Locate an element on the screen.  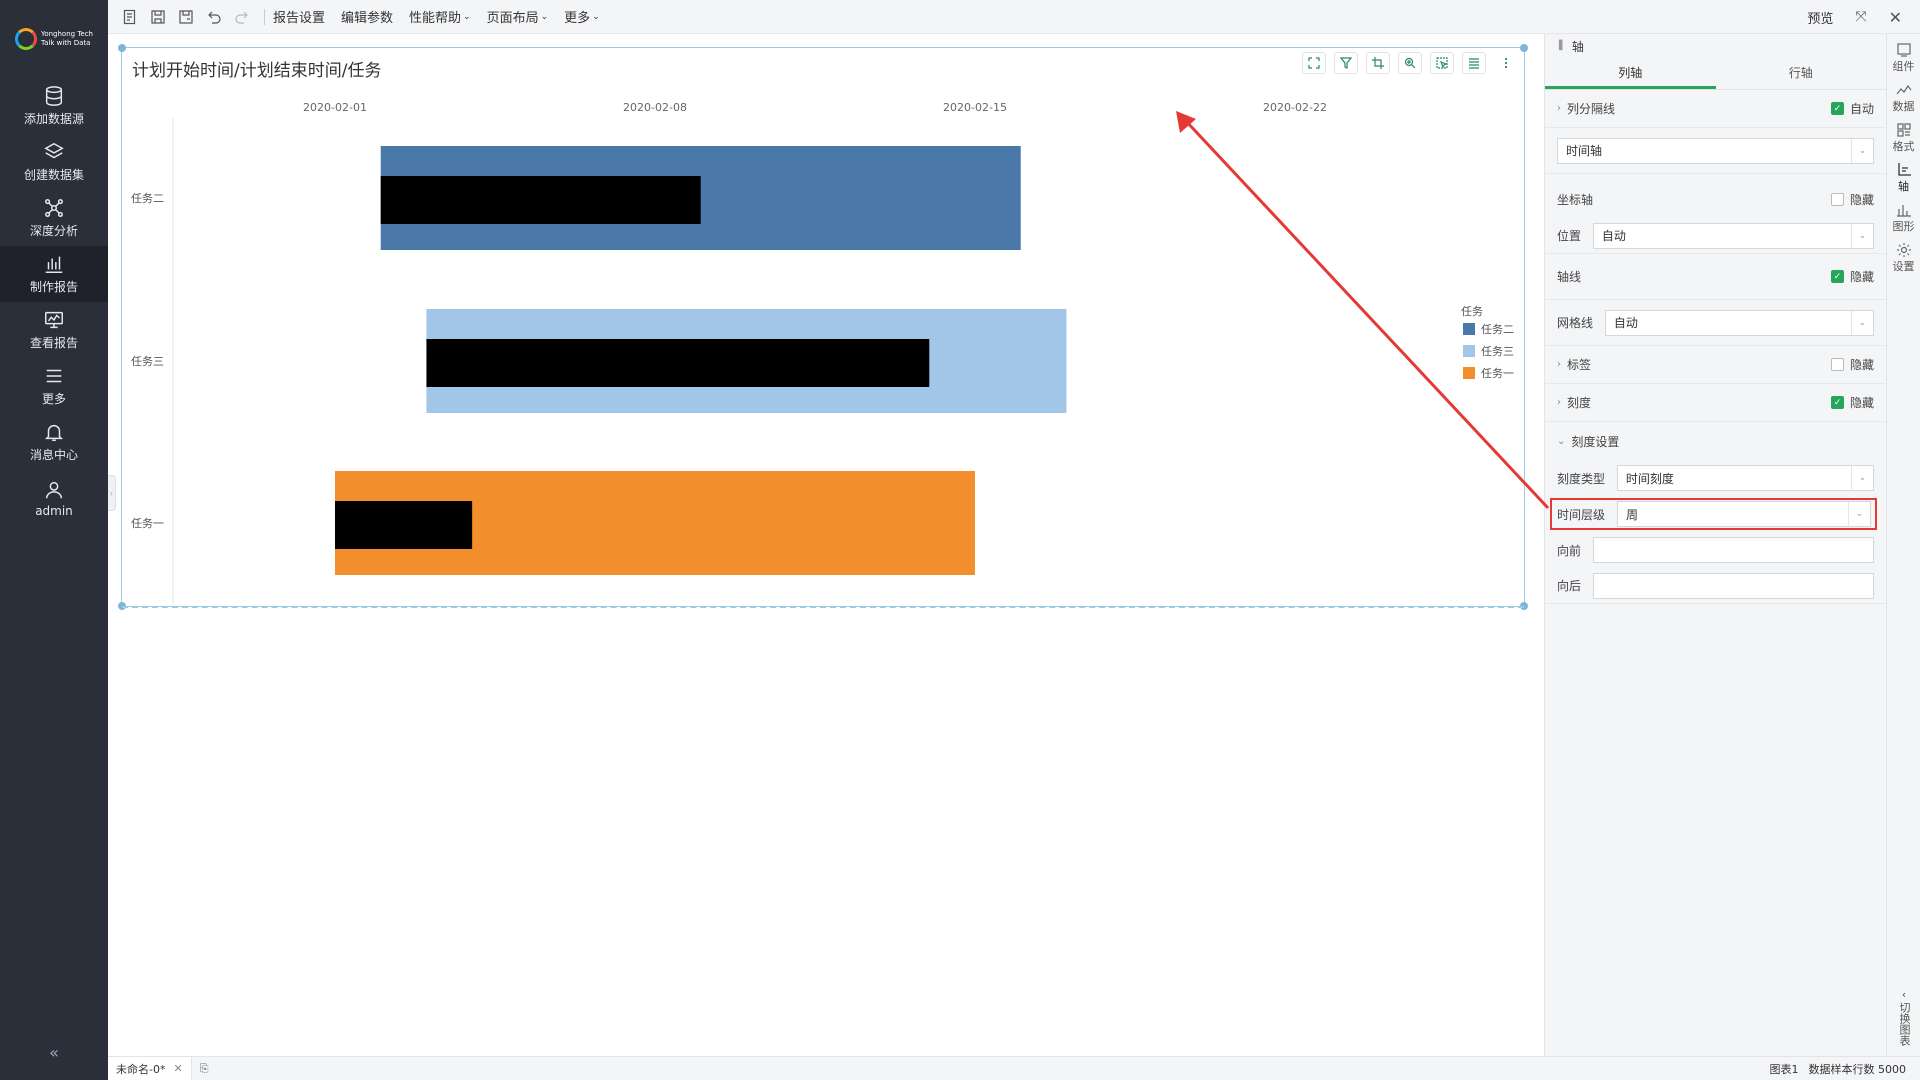
backward-input is located at coordinates (1733, 585).